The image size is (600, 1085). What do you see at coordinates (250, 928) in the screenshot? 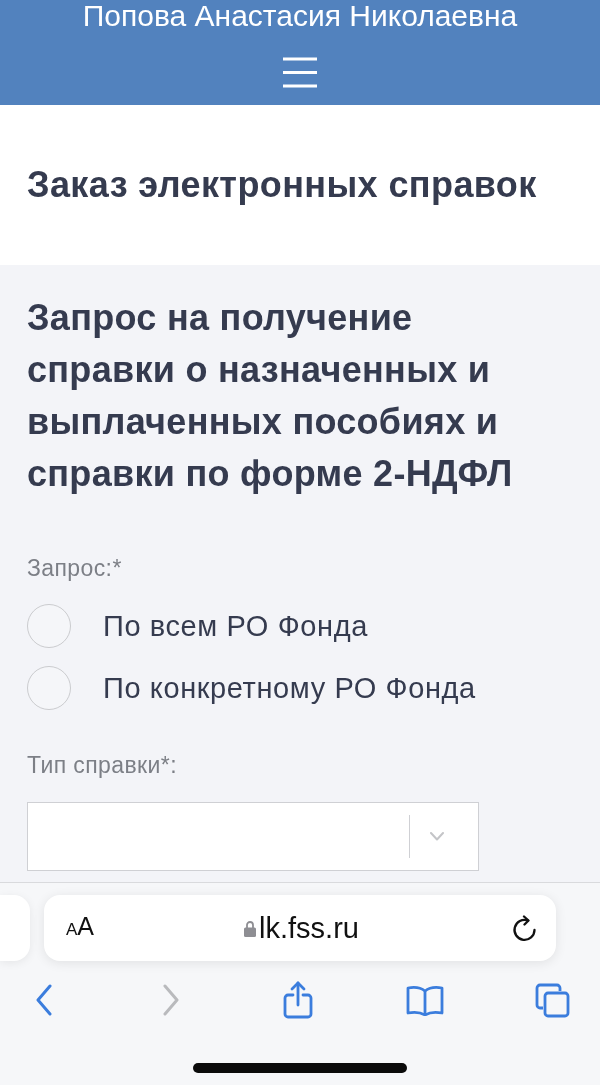
I see `lock-icon` at bounding box center [250, 928].